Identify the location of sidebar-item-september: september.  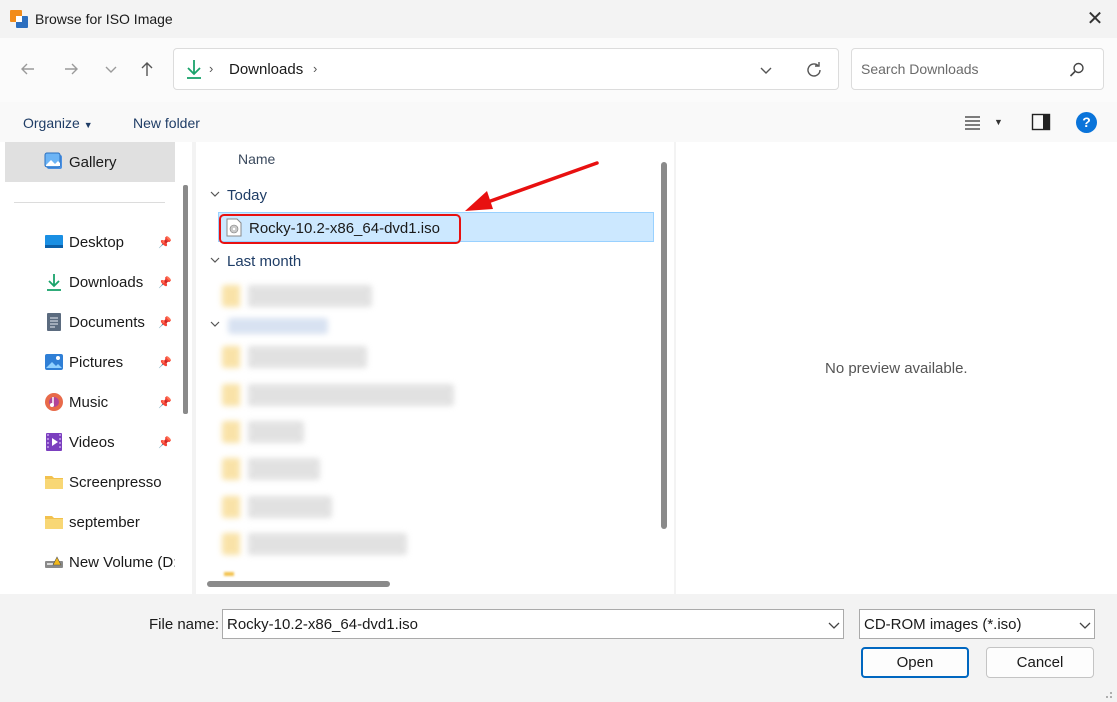
(88, 522).